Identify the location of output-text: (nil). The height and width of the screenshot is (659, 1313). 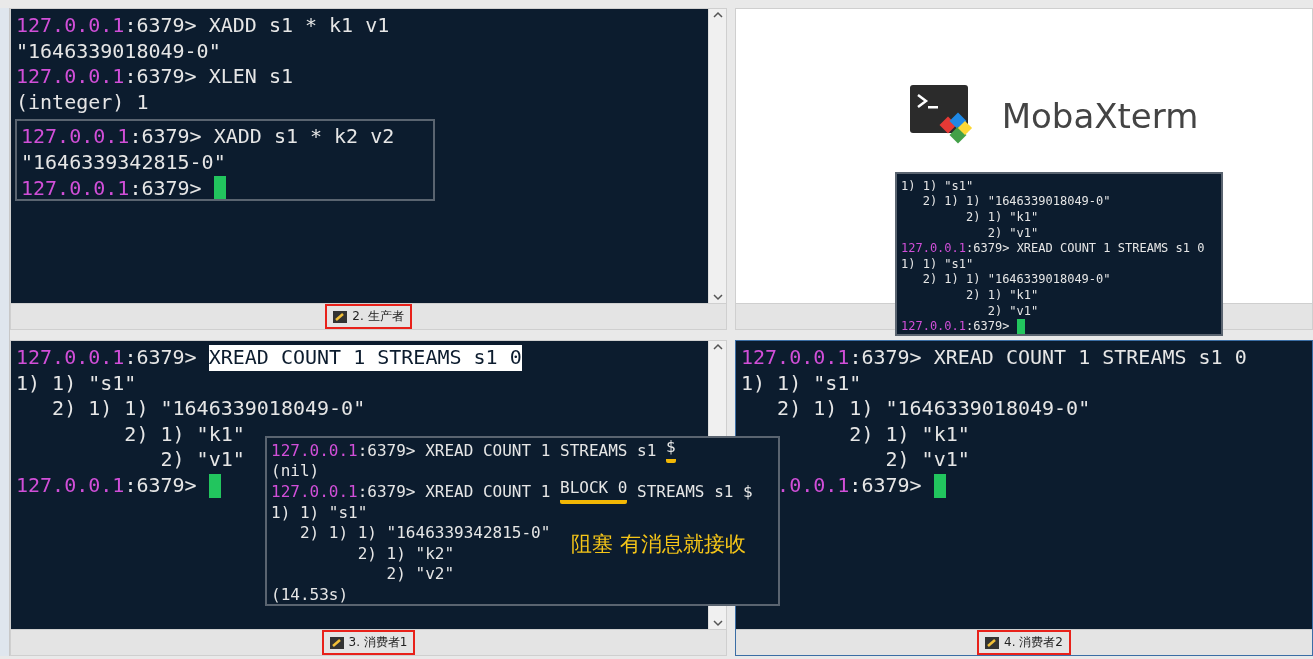
(295, 471).